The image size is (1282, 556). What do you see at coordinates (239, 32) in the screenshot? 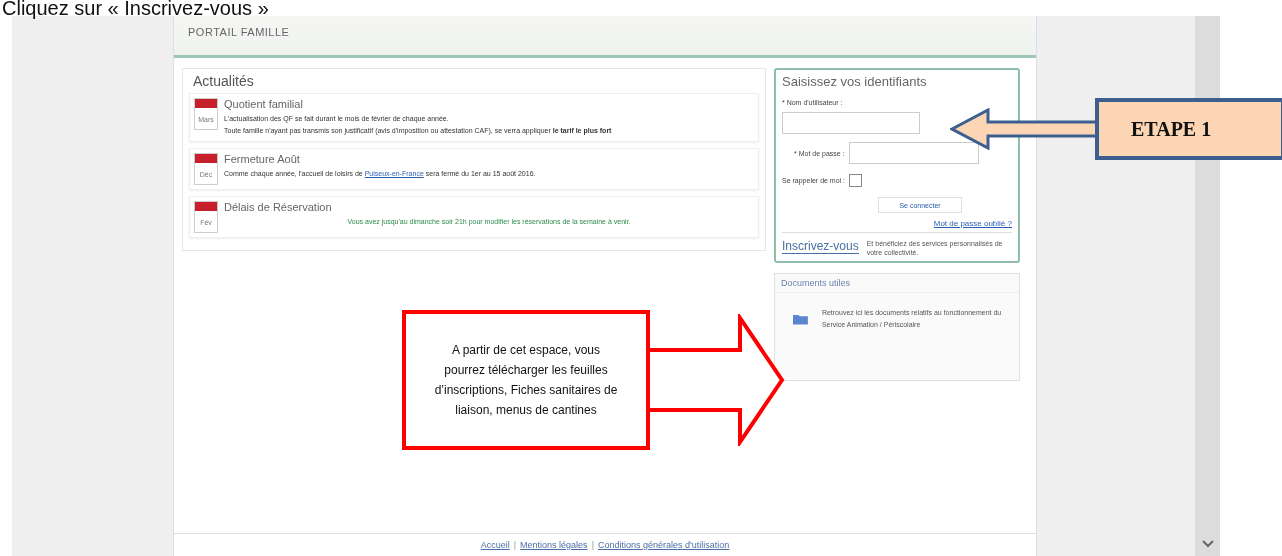
I see `portal-title: PORTAIL FAMILLE` at bounding box center [239, 32].